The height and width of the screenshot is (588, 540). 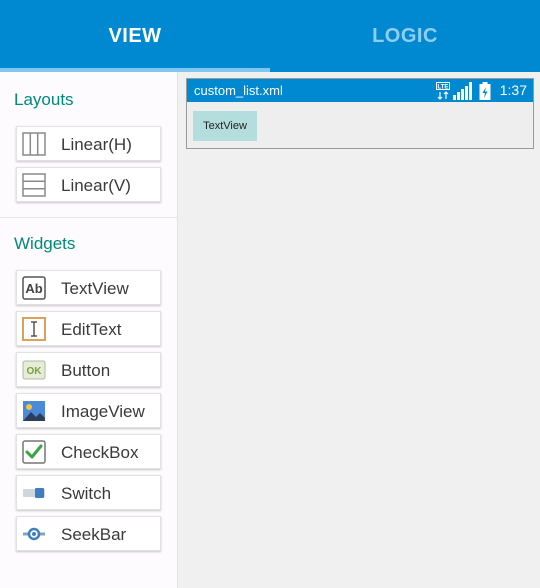 What do you see at coordinates (513, 90) in the screenshot?
I see `status-time: 1:37` at bounding box center [513, 90].